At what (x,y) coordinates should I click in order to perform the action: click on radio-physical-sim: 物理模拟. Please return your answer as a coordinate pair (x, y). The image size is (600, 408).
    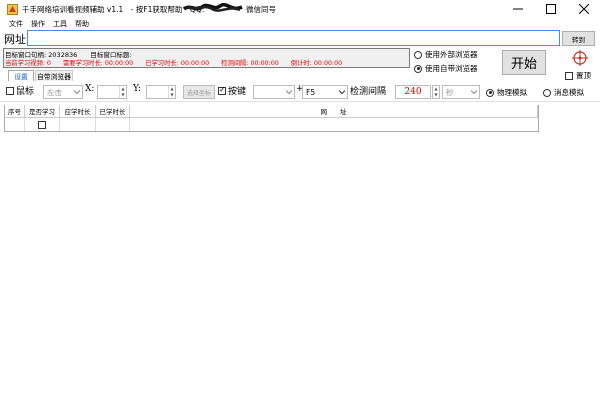
    Looking at the image, I should click on (506, 92).